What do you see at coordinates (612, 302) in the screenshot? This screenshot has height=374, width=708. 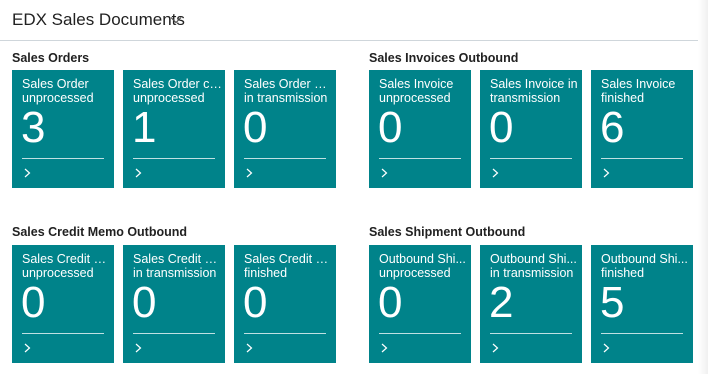 I see `tile-value: 5` at bounding box center [612, 302].